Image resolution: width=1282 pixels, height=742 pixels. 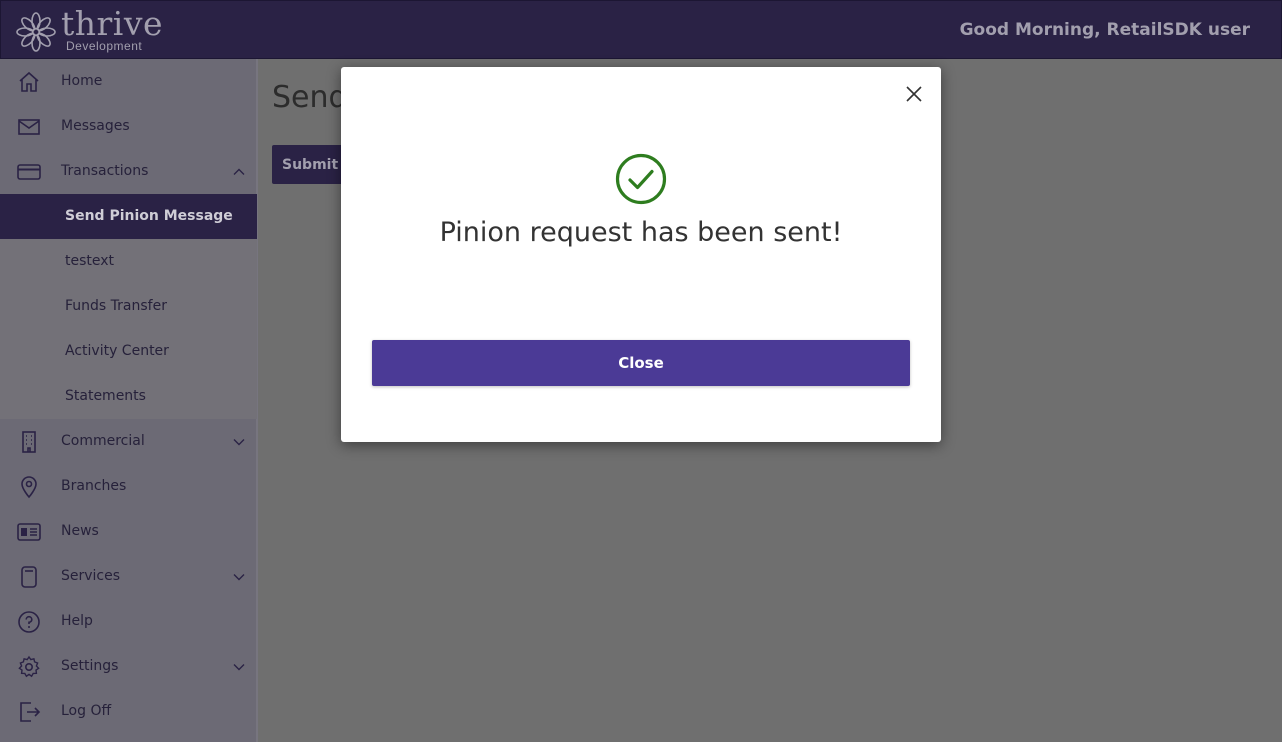 I want to click on close-icon, so click(x=914, y=94).